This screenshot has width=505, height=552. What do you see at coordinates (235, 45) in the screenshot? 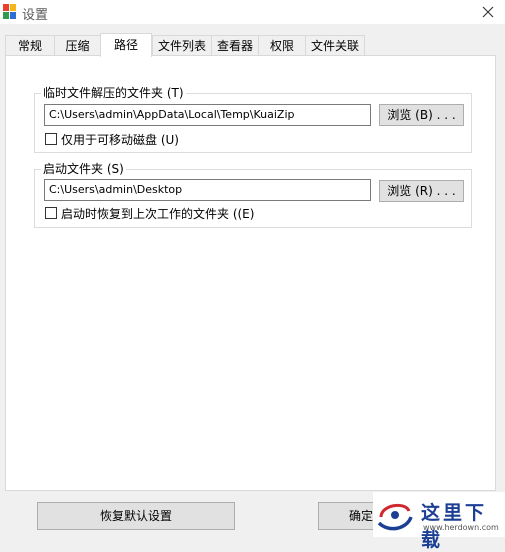
I see `tab-viewer: 查看器` at bounding box center [235, 45].